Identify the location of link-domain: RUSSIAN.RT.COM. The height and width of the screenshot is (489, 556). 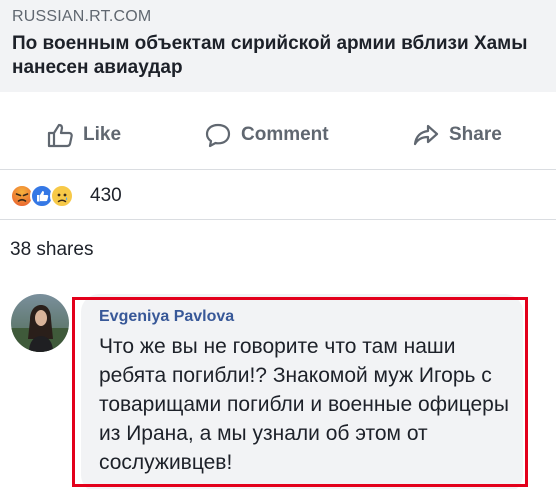
(82, 16).